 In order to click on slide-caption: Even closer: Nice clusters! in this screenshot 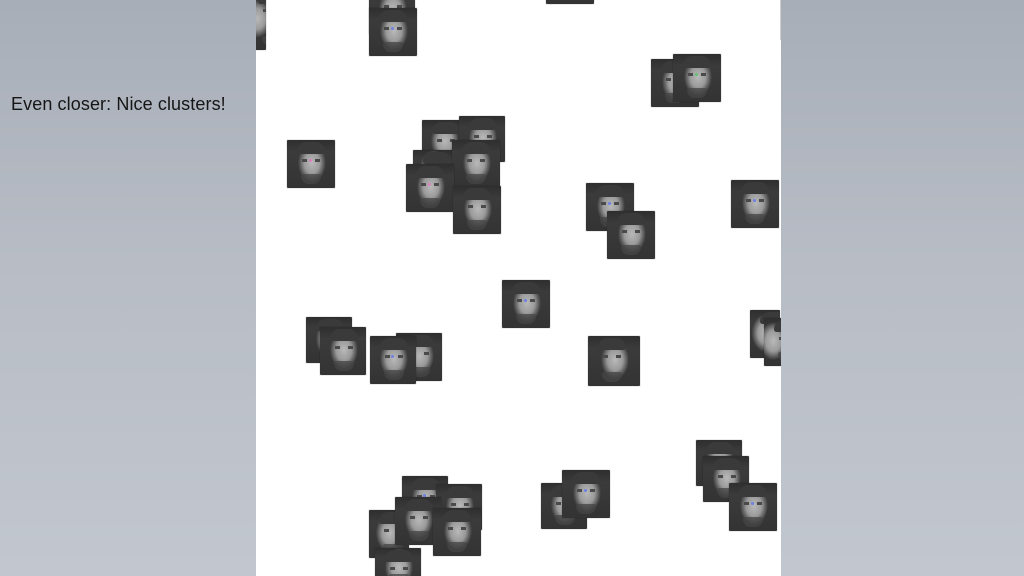, I will do `click(118, 104)`.